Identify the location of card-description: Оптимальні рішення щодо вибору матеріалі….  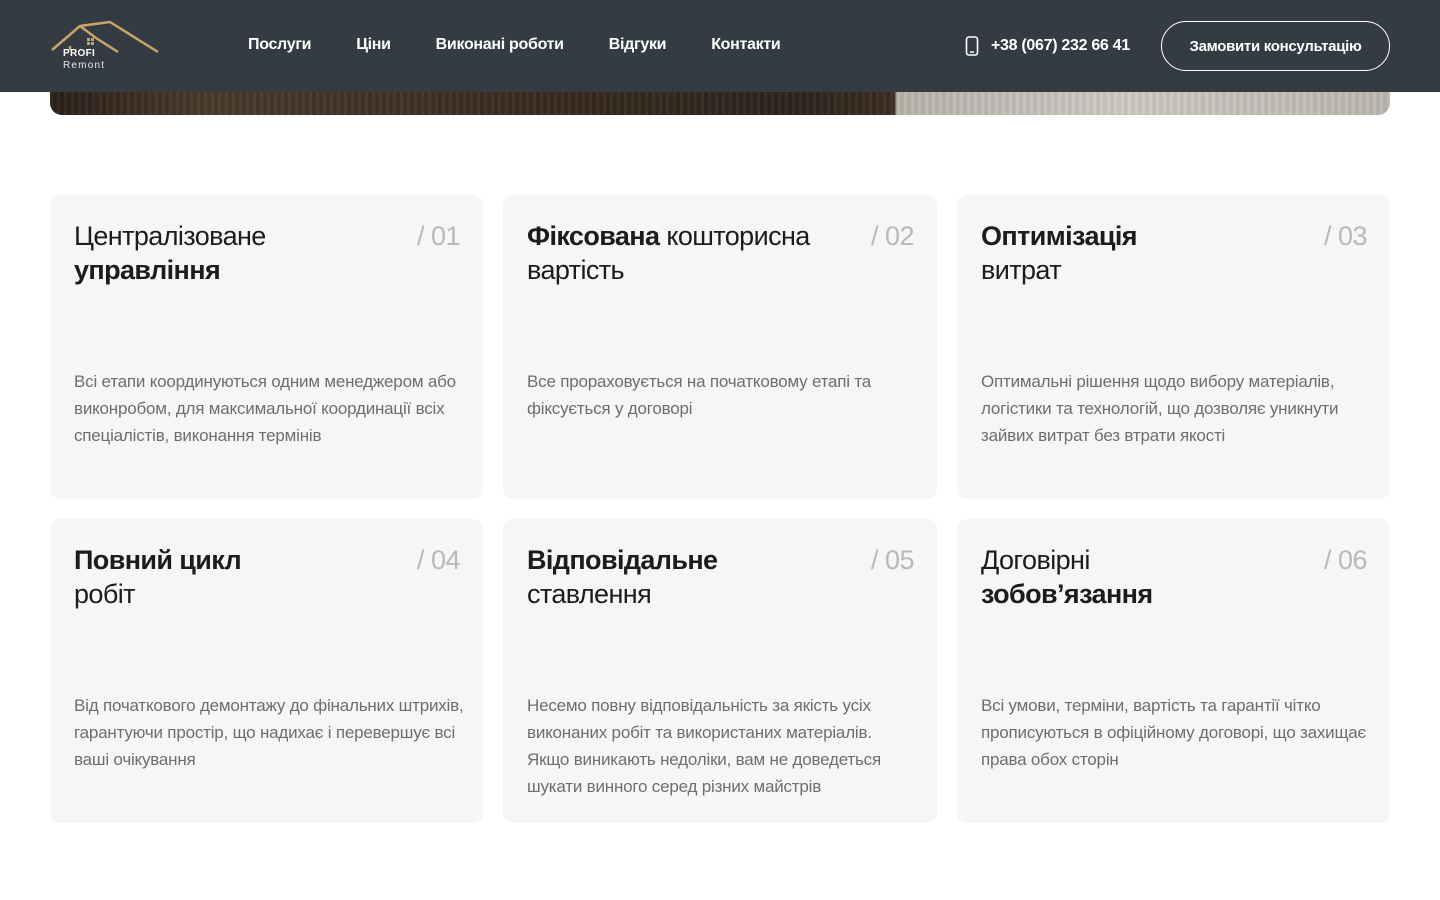
(1160, 408).